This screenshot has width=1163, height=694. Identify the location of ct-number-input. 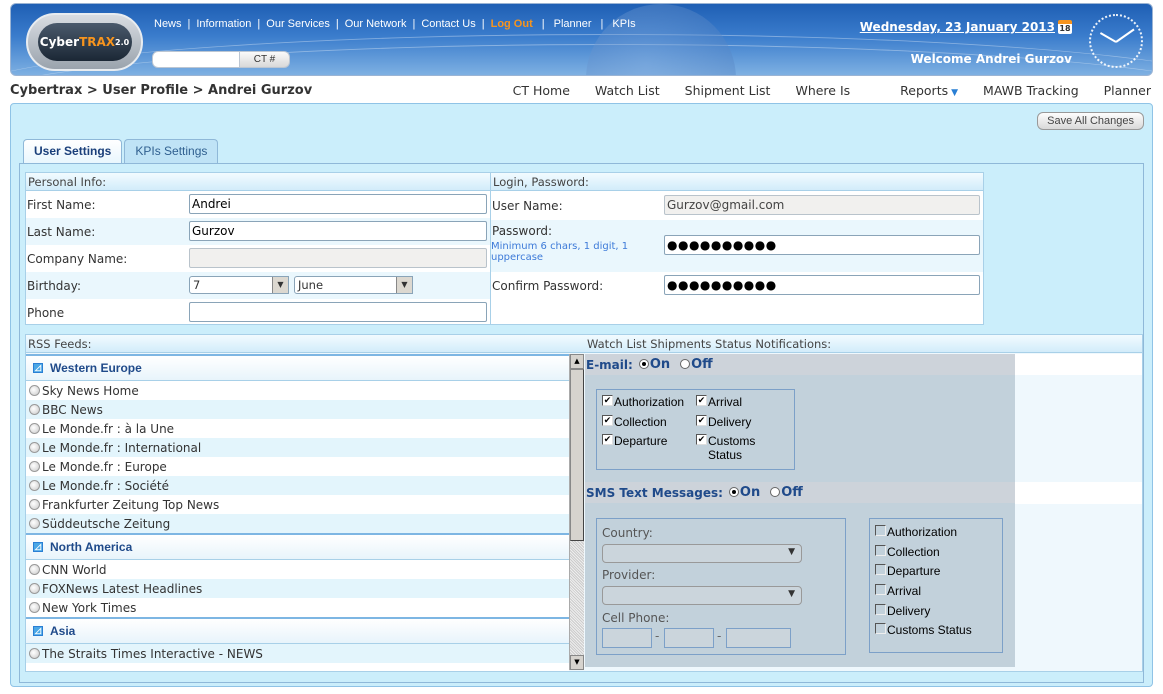
(196, 59).